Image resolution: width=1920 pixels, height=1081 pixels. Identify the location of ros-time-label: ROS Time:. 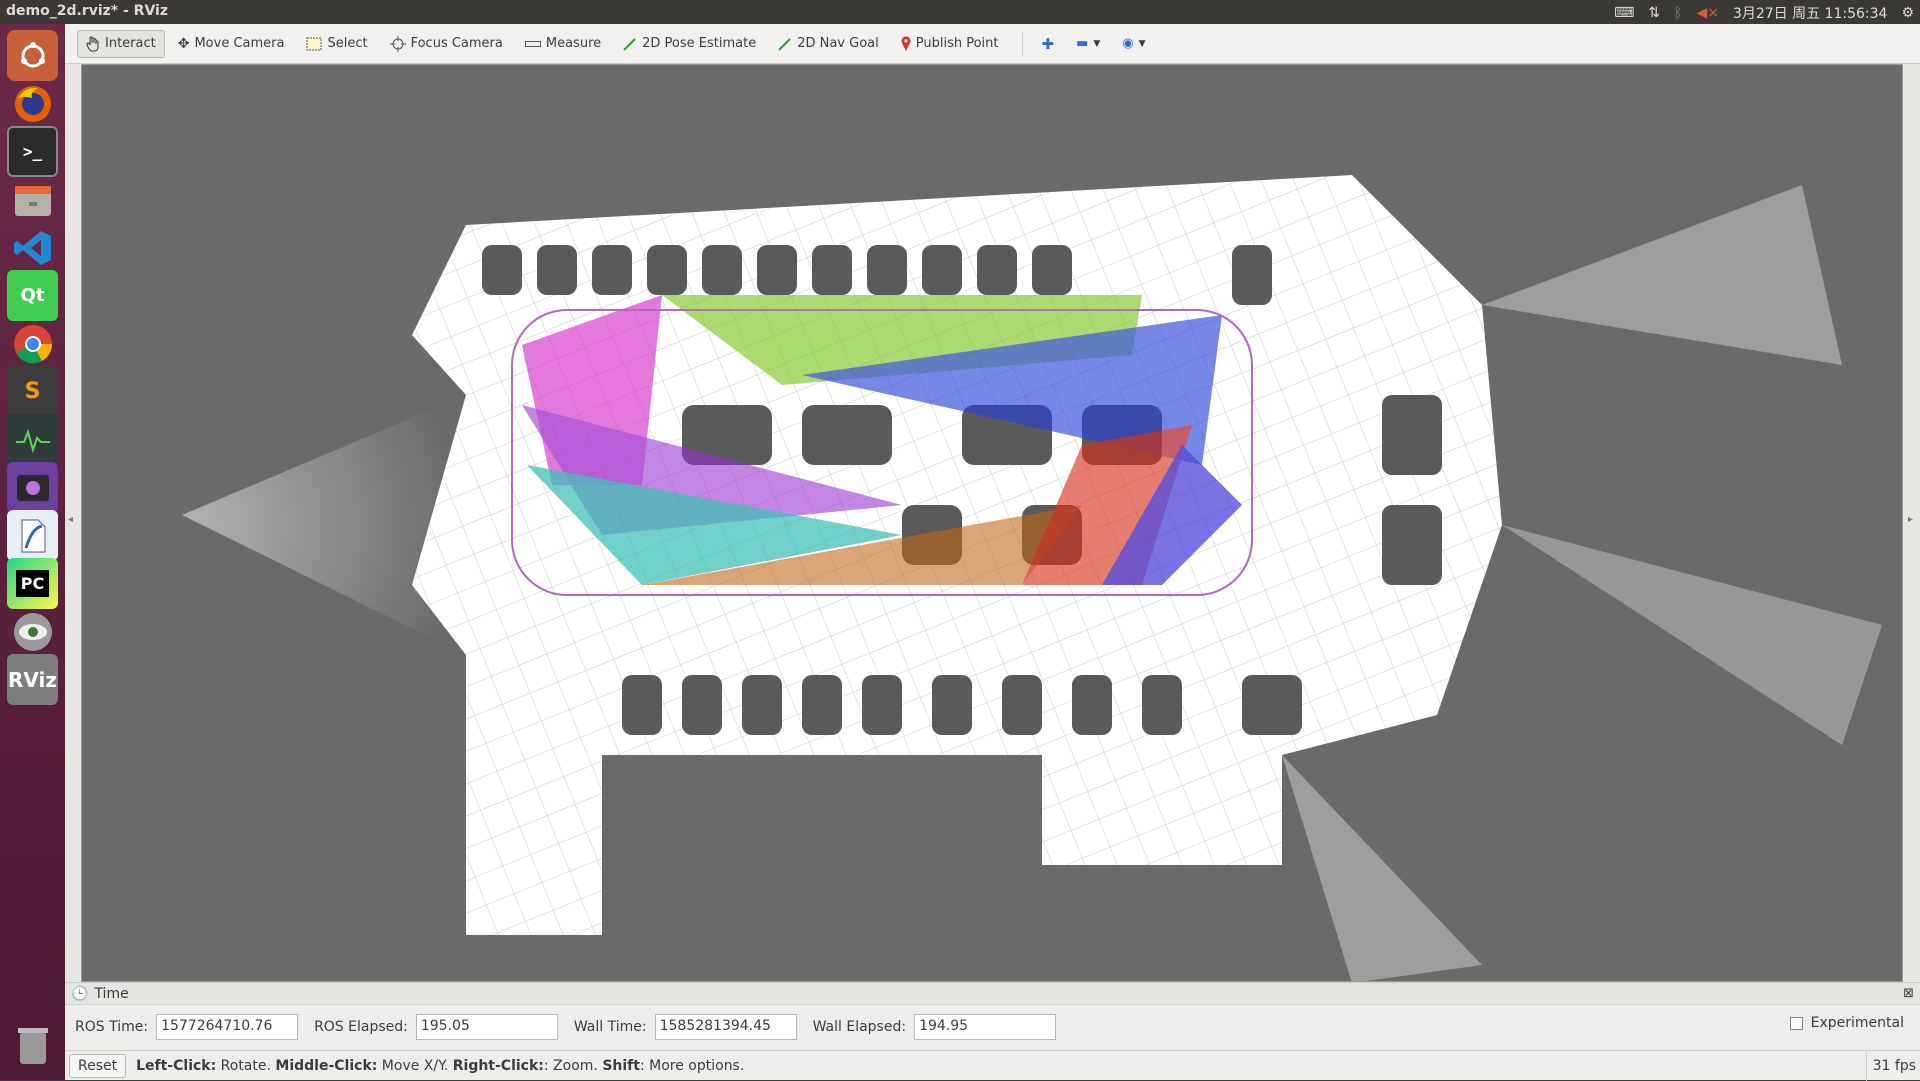
(112, 1027).